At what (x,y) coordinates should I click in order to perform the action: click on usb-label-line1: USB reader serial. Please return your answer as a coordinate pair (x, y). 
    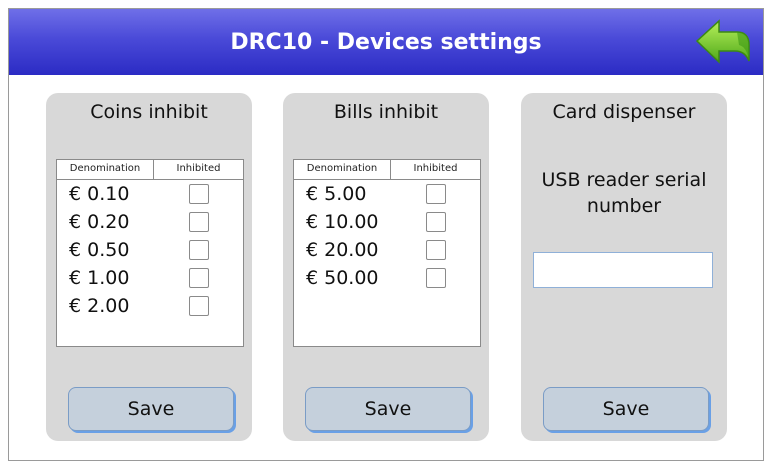
    Looking at the image, I should click on (624, 180).